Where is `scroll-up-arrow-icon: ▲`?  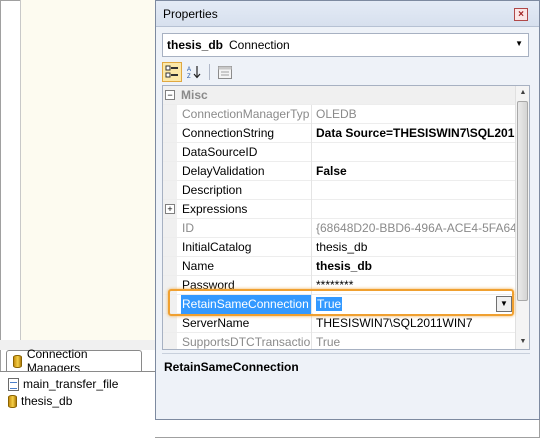
scroll-up-arrow-icon: ▲ is located at coordinates (522, 93).